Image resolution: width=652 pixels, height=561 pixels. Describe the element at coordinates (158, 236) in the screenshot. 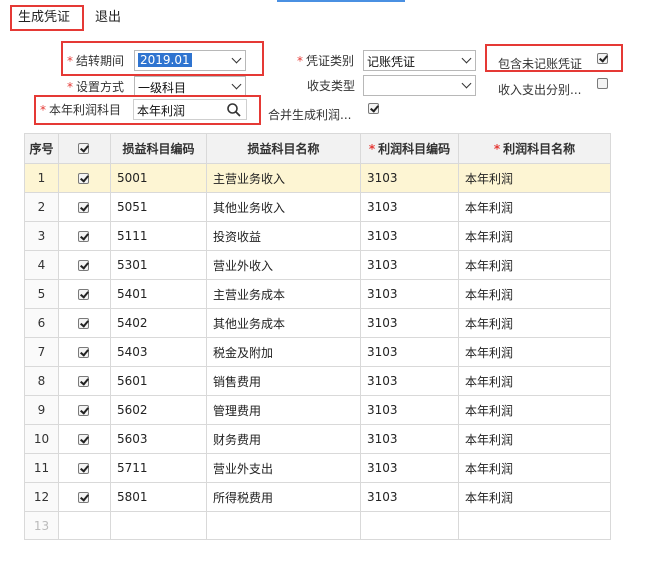

I see `row-code: 5111` at that location.